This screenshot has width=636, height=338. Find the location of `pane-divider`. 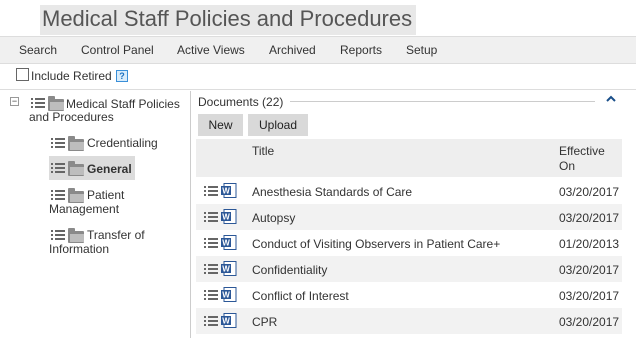

pane-divider is located at coordinates (190, 214).